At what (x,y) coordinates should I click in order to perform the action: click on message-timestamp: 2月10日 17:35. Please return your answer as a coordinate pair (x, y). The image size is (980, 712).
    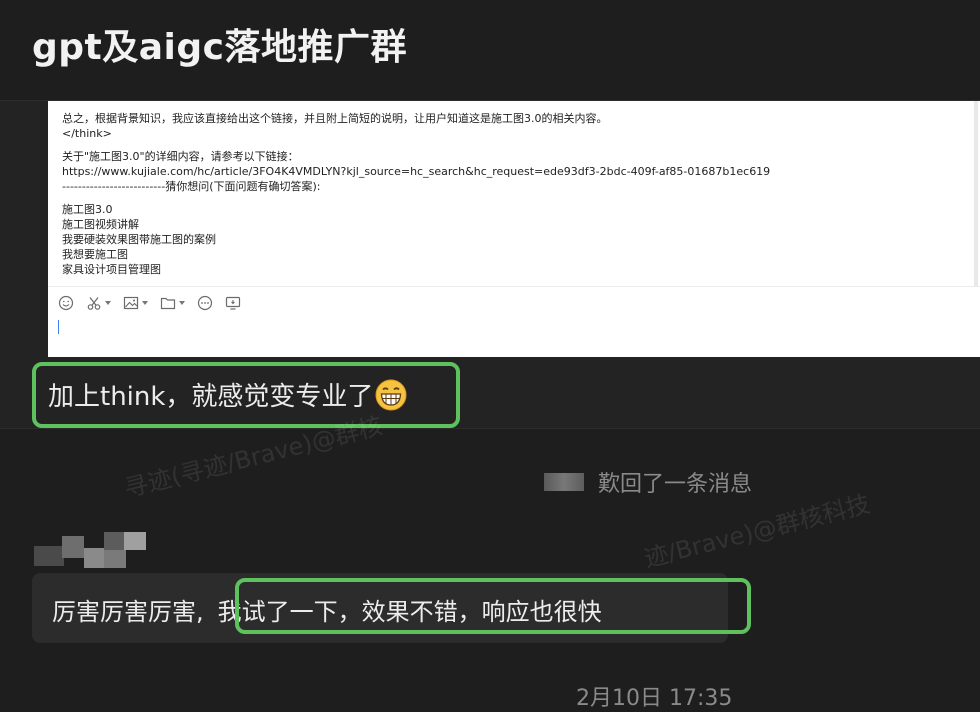
    Looking at the image, I should click on (654, 698).